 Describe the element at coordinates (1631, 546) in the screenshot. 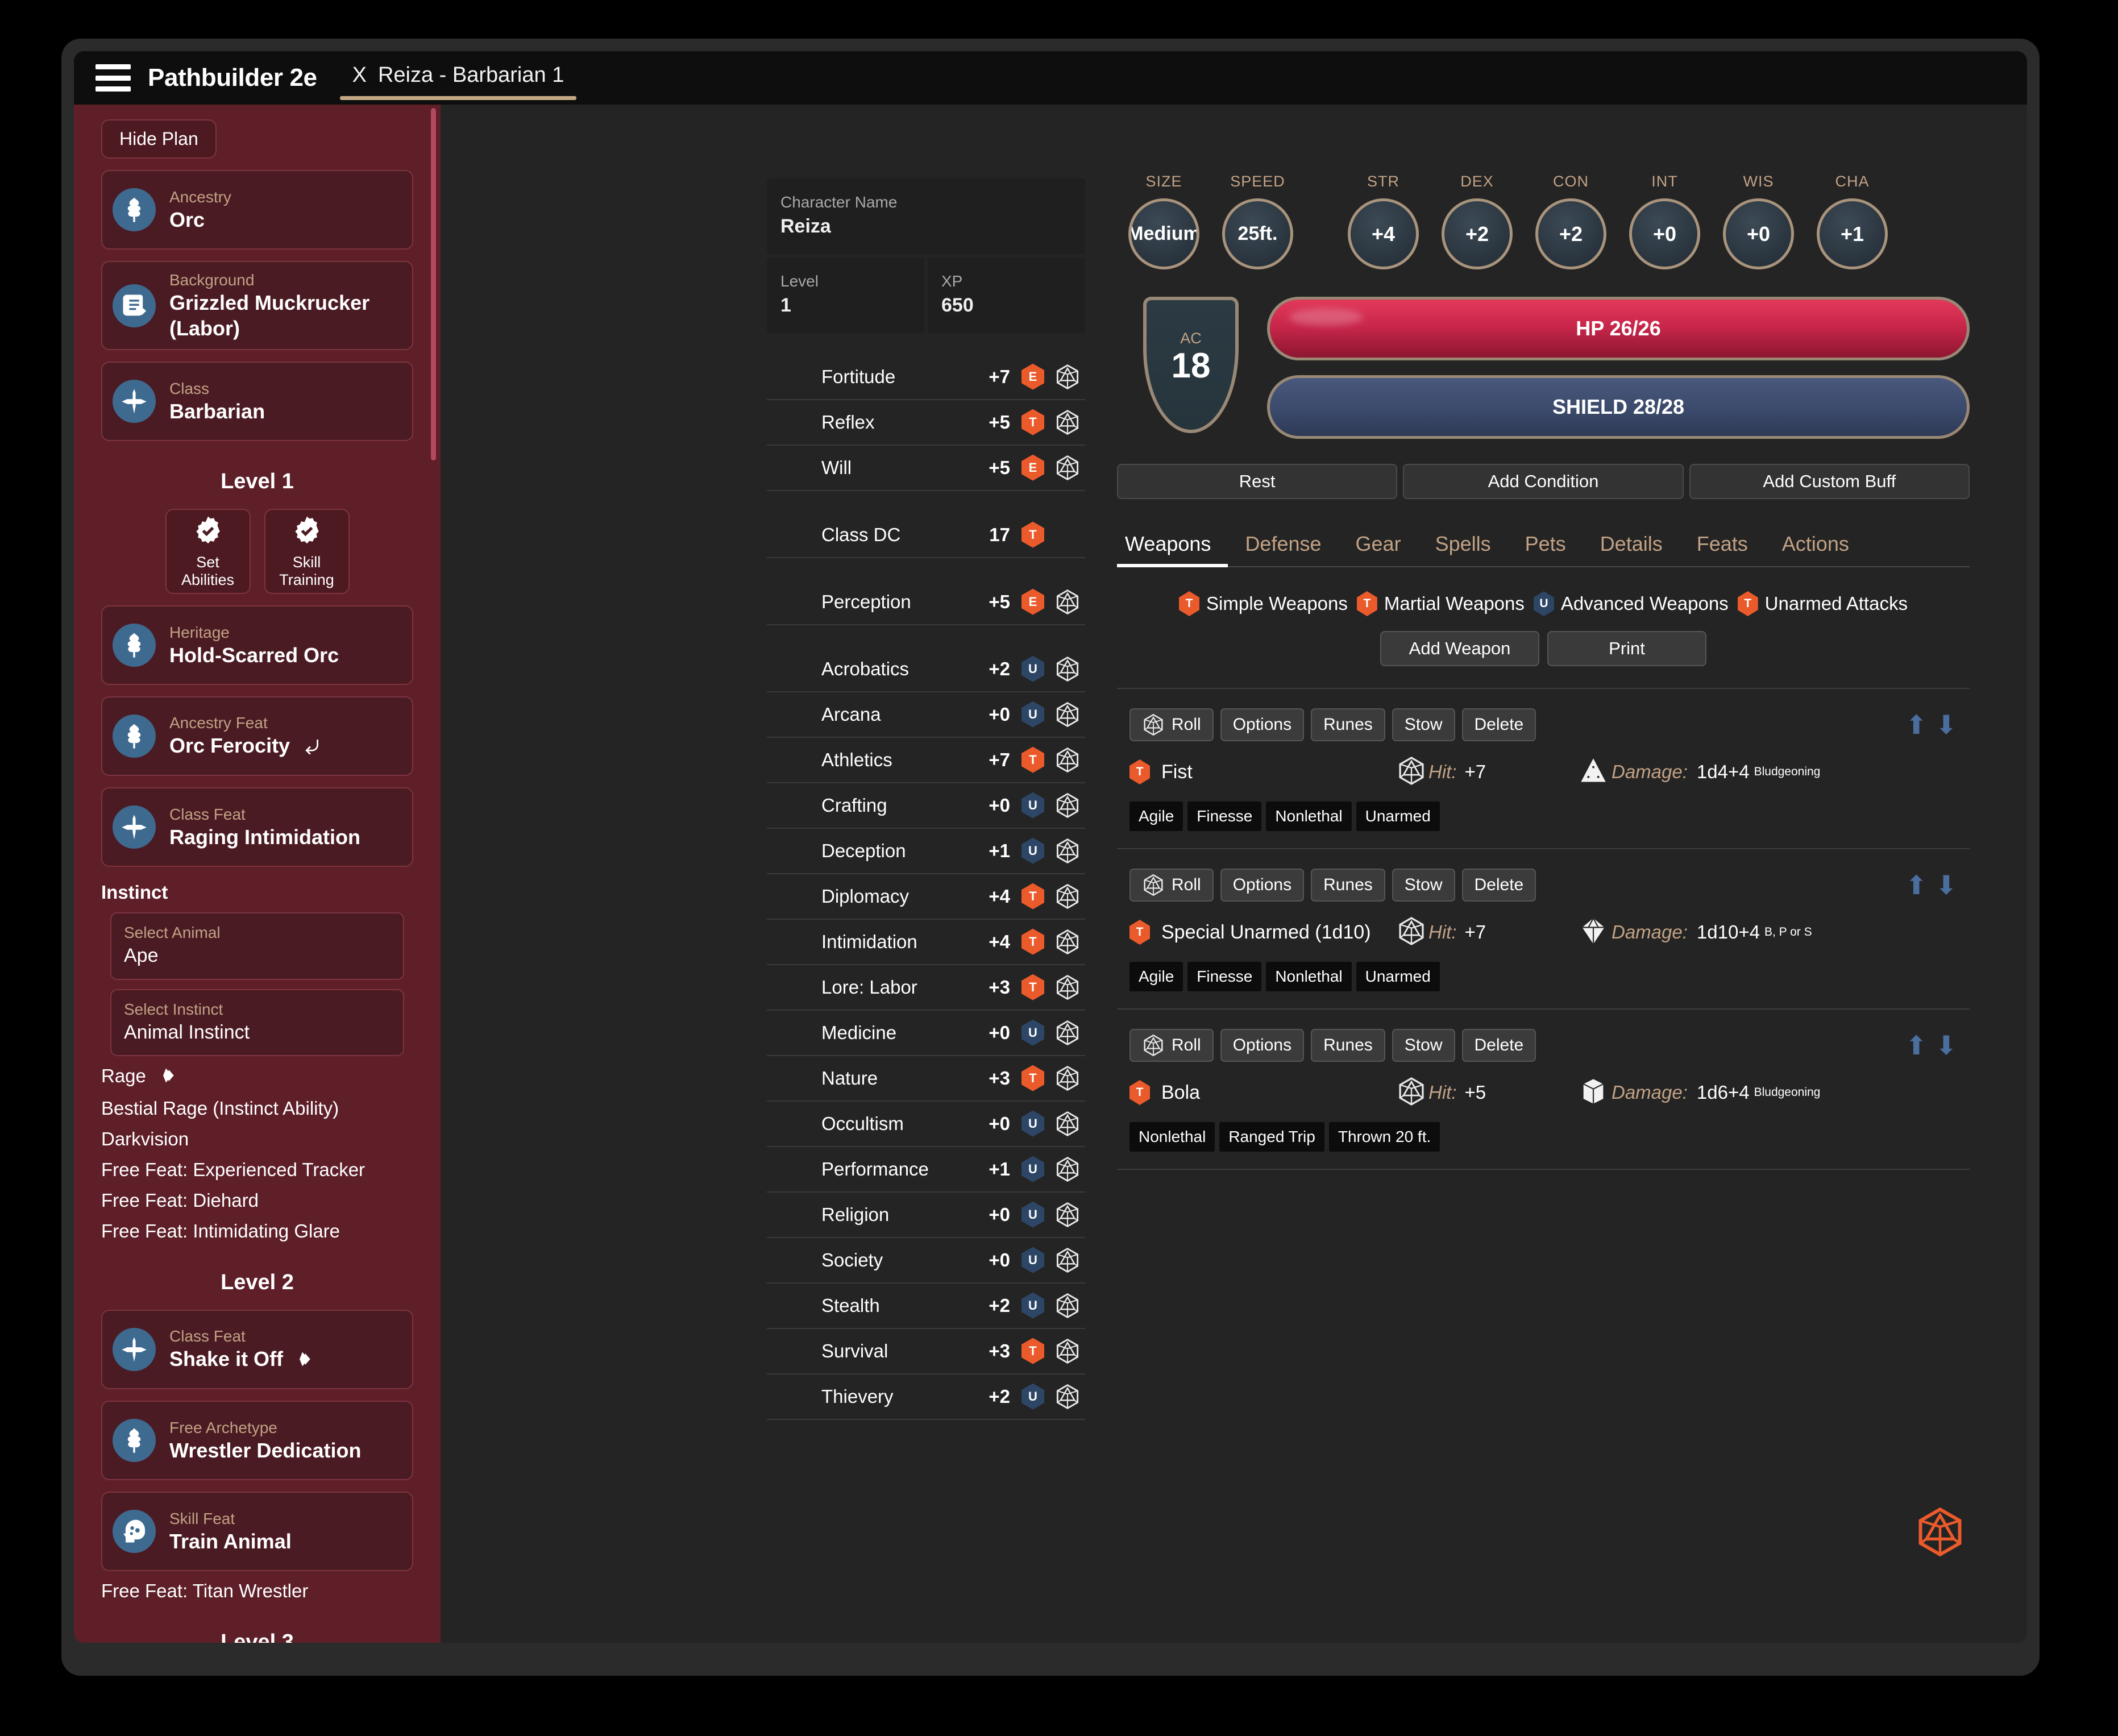

I see `tab-details: Details` at that location.